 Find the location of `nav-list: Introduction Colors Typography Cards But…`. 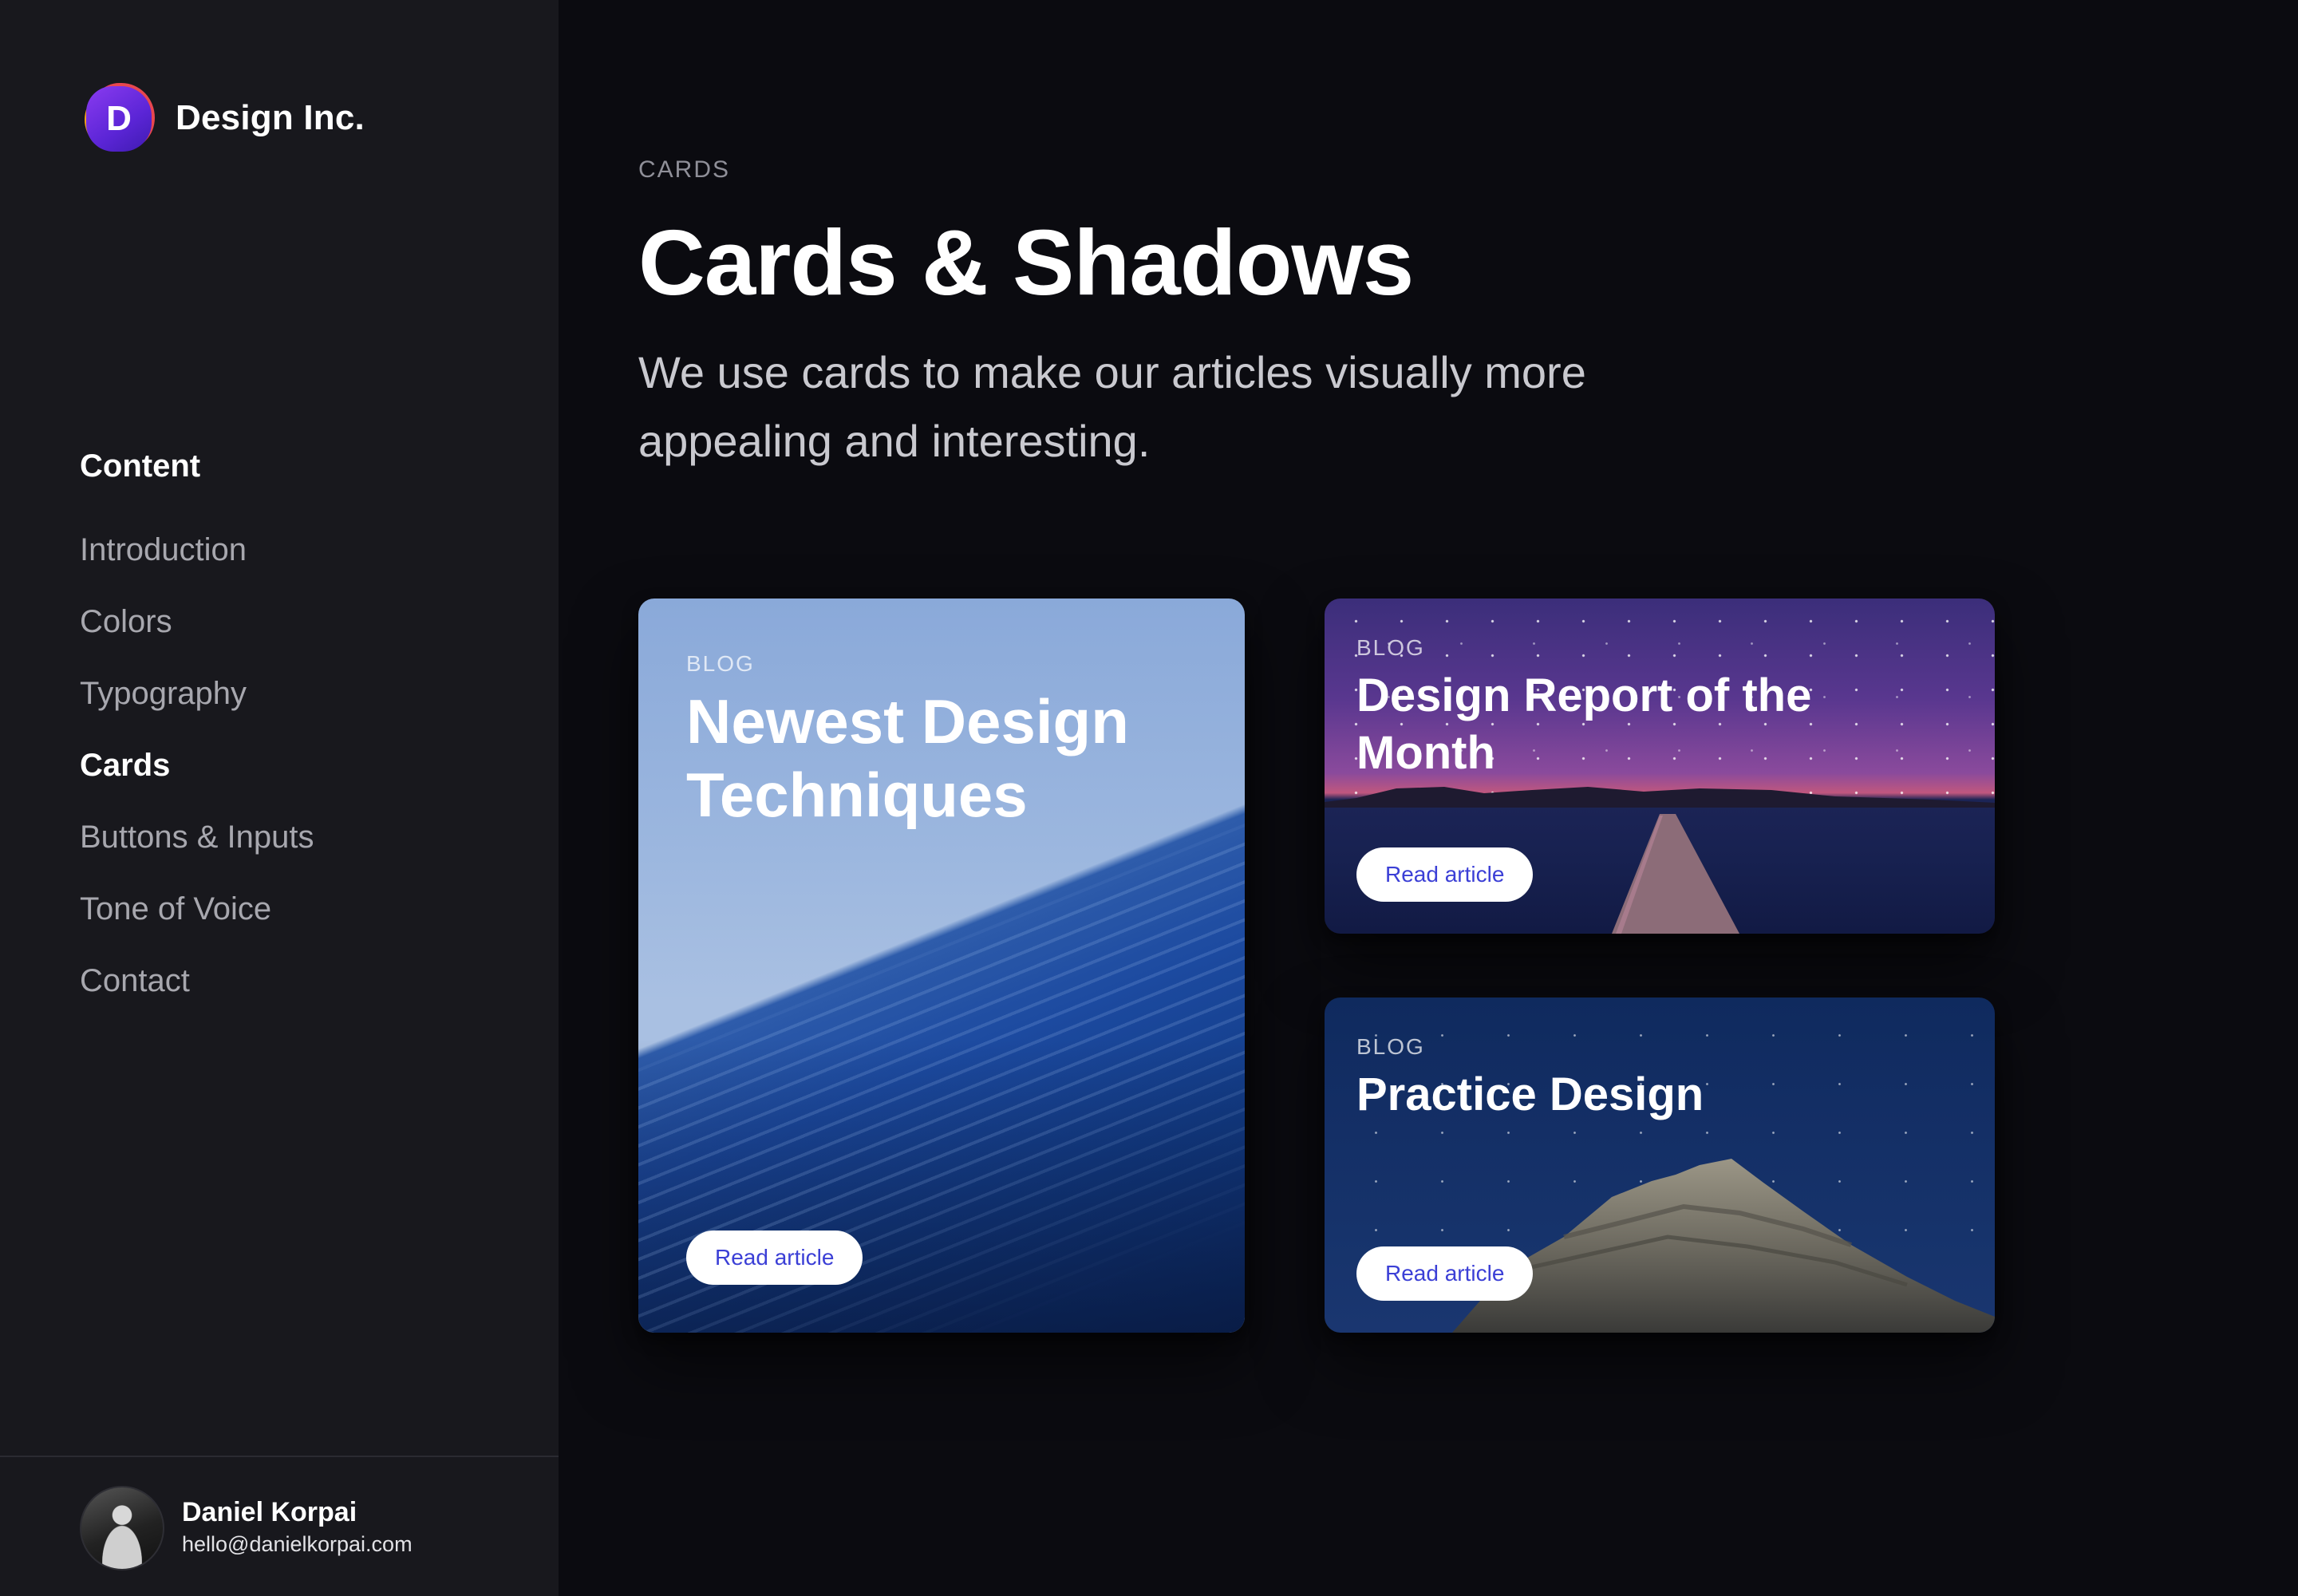

nav-list: Introduction Colors Typography Cards But… is located at coordinates (197, 782).